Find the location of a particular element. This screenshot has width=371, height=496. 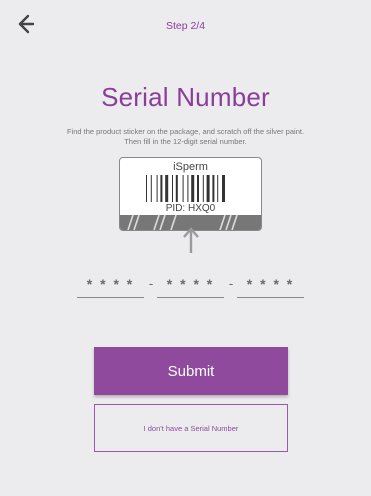

product-sticker-illustration: iSperm PID: HXQ0 is located at coordinates (190, 194).